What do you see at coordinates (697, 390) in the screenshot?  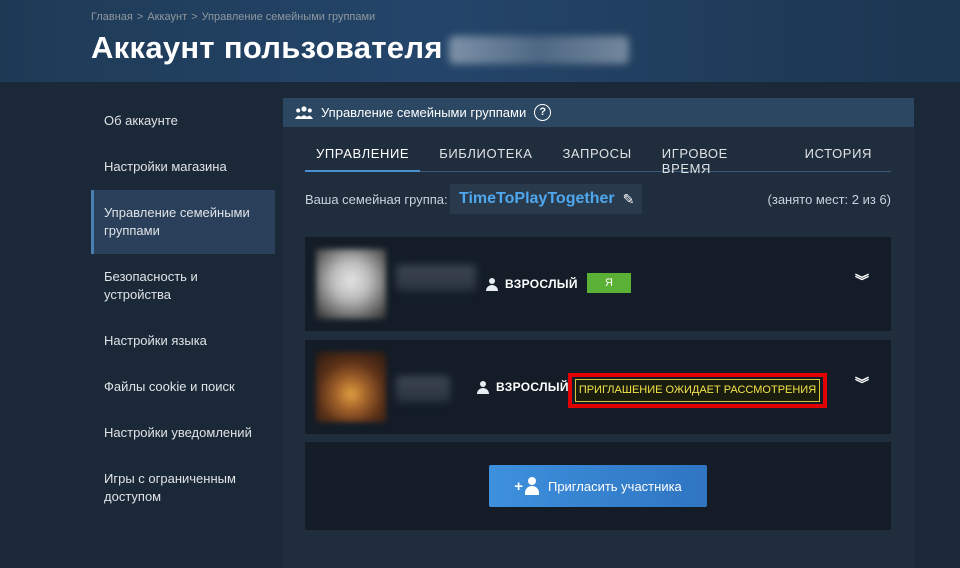 I see `pending-invite-badge: ПРИГЛАШЕНИЕ ОЖИДАЕТ РАССМОТРЕНИЯ` at bounding box center [697, 390].